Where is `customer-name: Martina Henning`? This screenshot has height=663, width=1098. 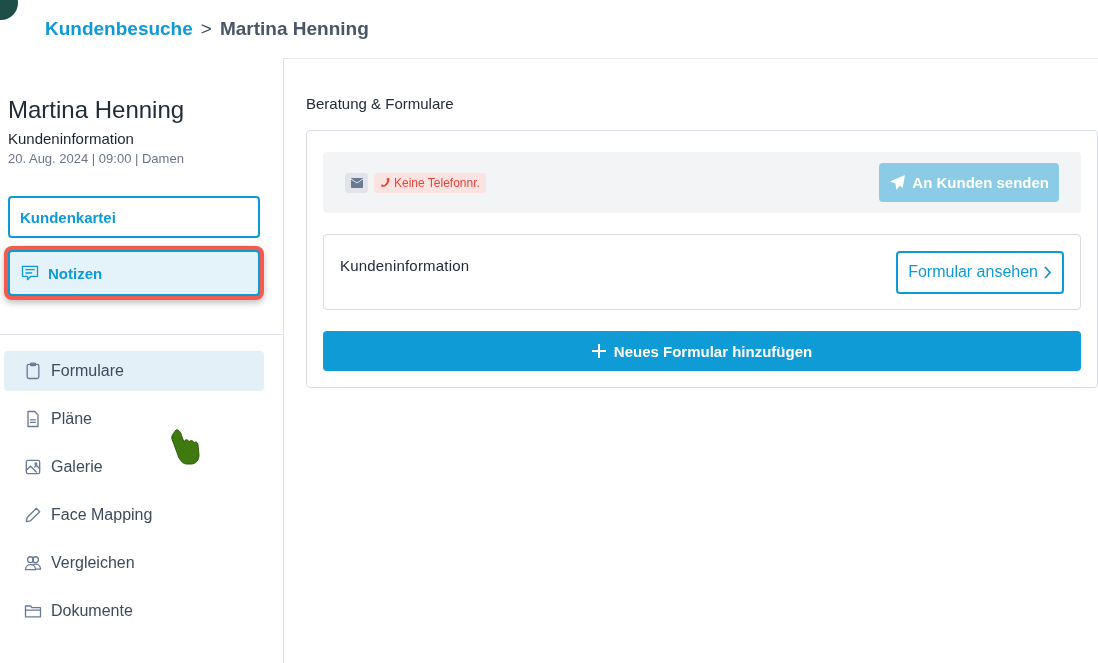 customer-name: Martina Henning is located at coordinates (97, 110).